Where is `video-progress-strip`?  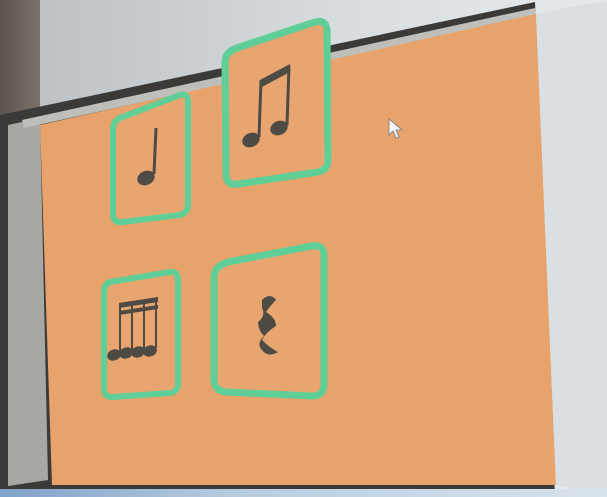 video-progress-strip is located at coordinates (303, 493).